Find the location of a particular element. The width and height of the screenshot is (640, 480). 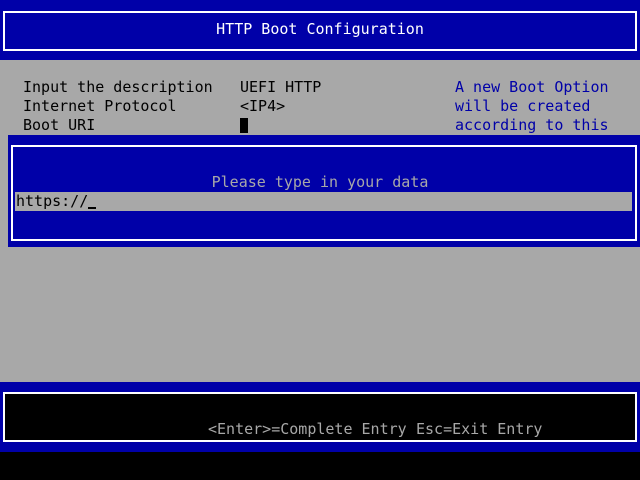

text-cursor is located at coordinates (92, 208).